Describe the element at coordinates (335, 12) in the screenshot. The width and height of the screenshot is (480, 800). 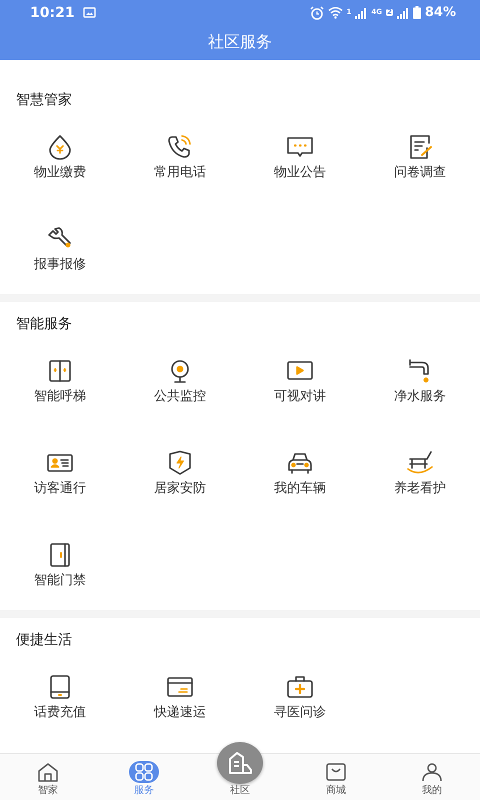
I see `wifi-icon` at that location.